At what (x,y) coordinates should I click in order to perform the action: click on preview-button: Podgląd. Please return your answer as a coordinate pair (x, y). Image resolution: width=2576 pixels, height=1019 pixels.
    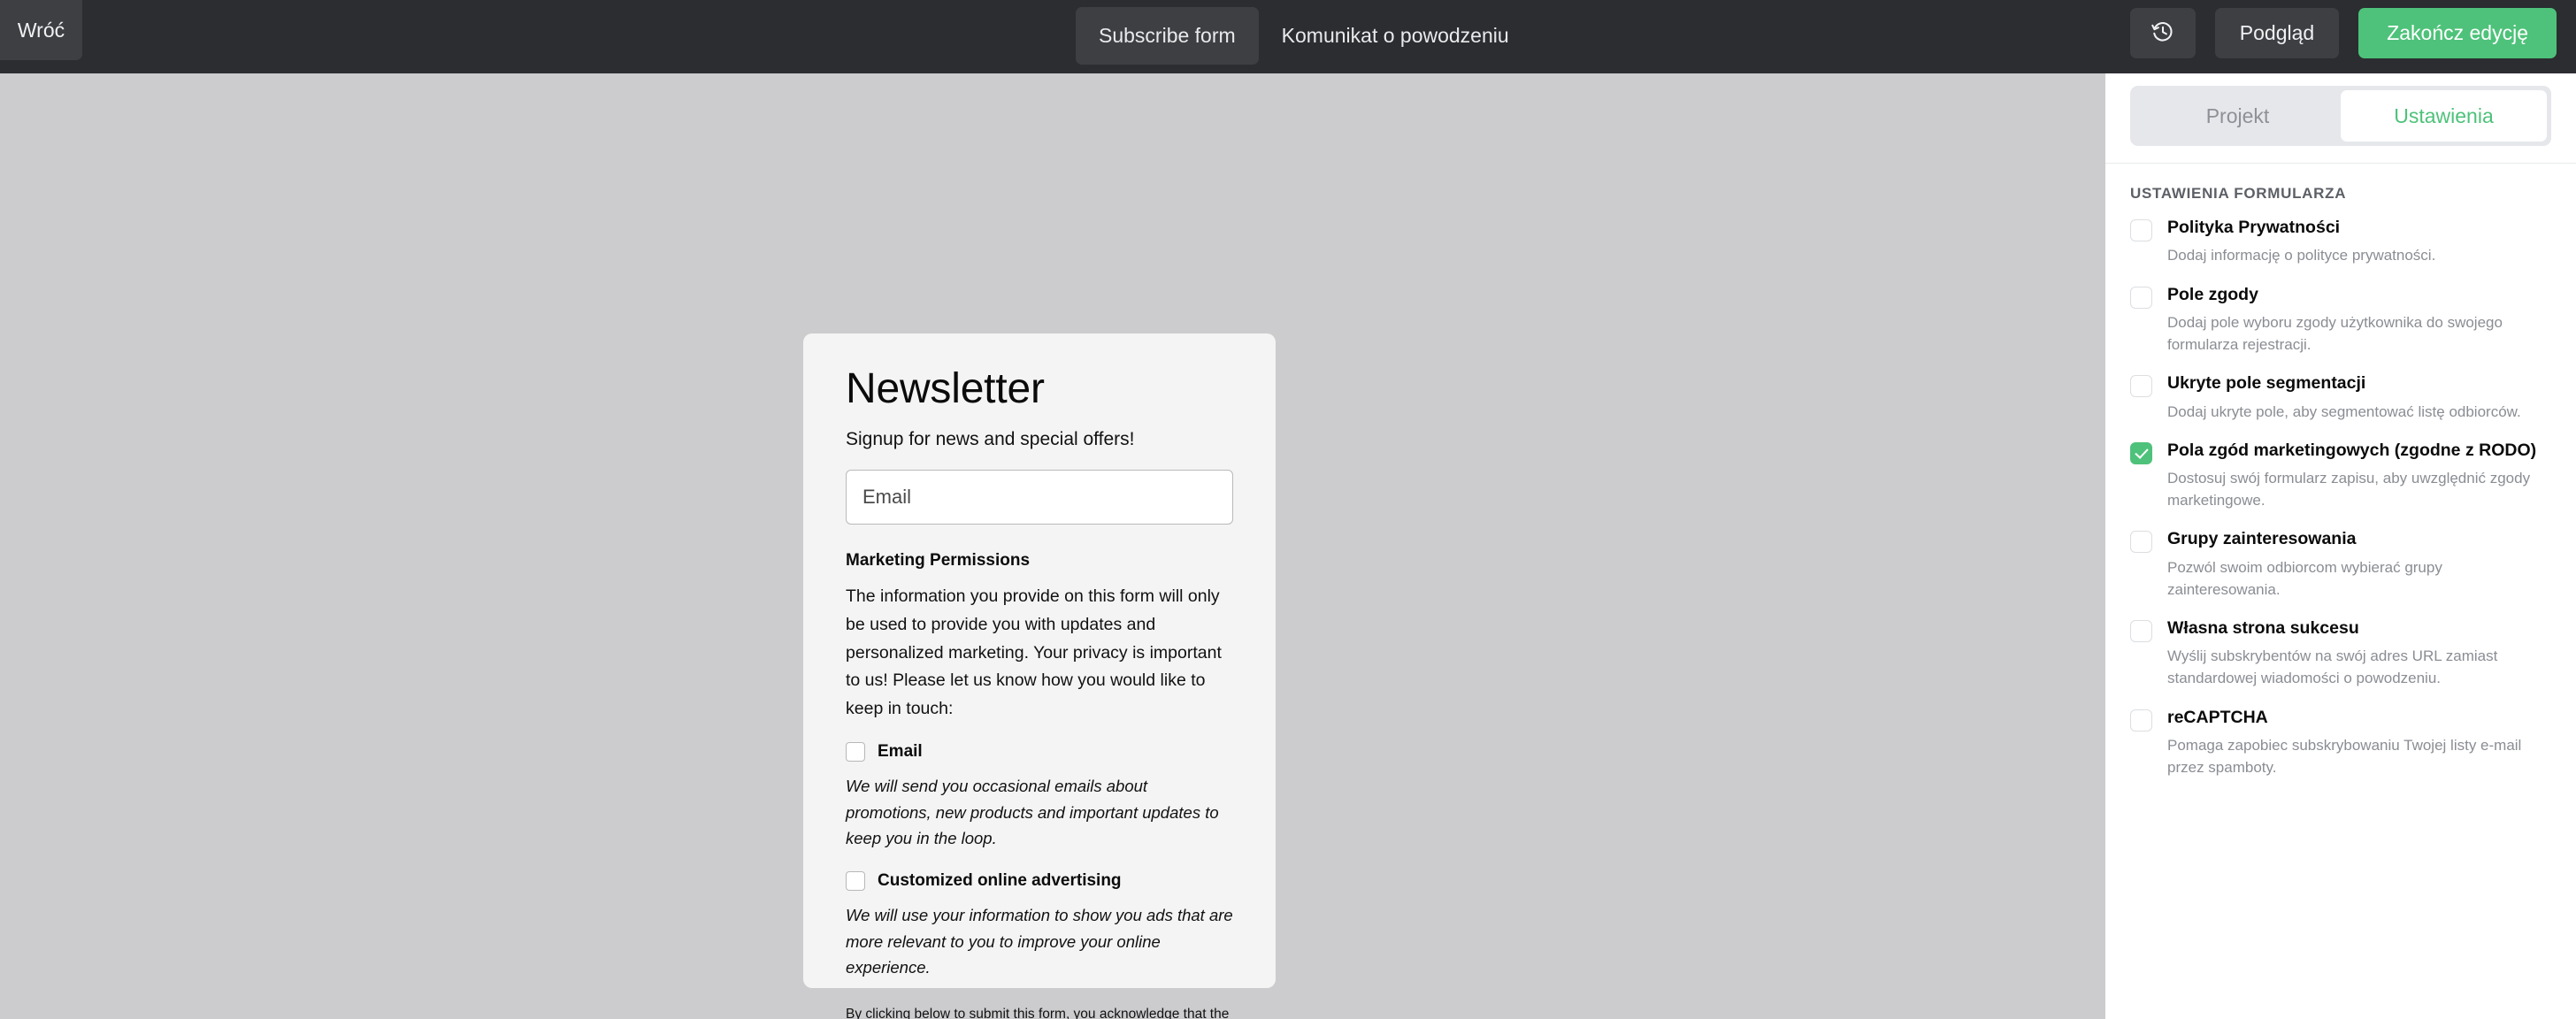
    Looking at the image, I should click on (2277, 33).